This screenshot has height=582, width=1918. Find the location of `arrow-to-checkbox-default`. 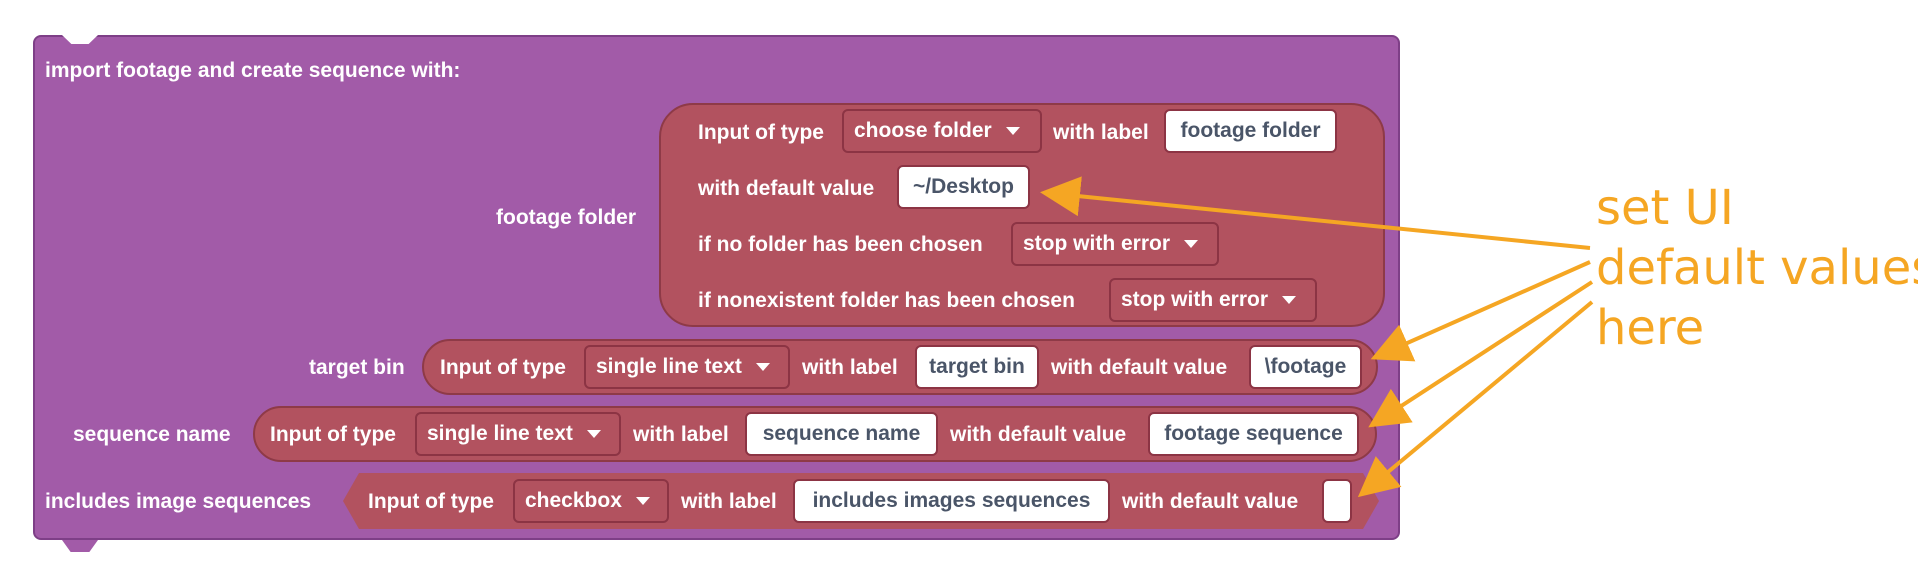

arrow-to-checkbox-default is located at coordinates (1475, 399).